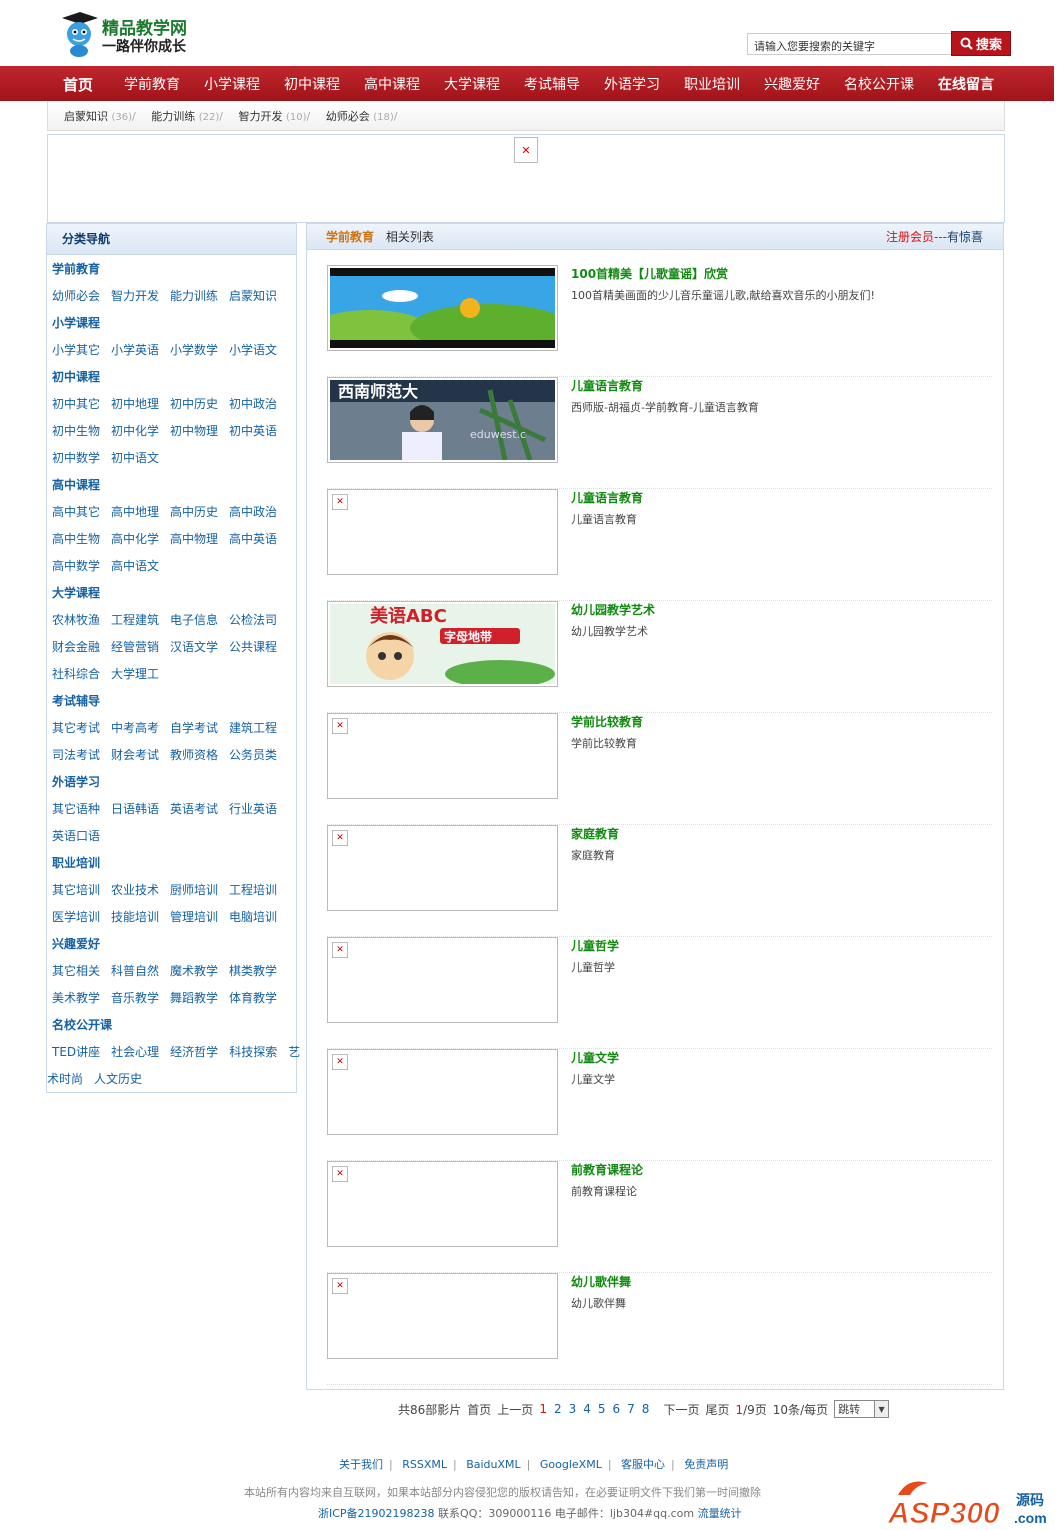  Describe the element at coordinates (76, 566) in the screenshot. I see `sidebar-link: 高中数学` at that location.